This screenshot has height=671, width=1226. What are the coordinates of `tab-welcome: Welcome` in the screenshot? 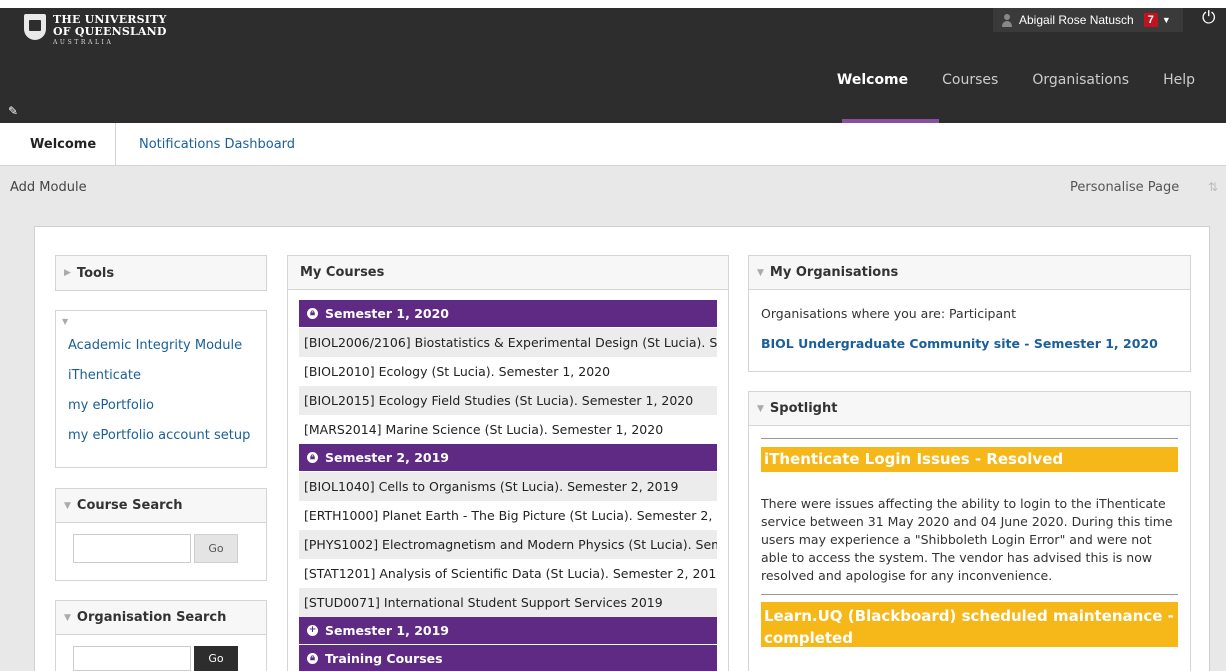 It's located at (58, 144).